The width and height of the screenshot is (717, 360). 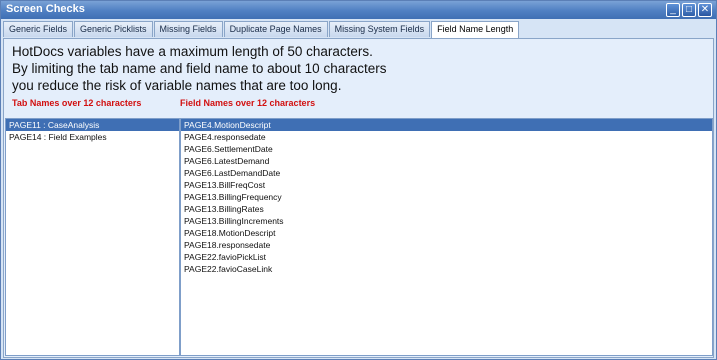 I want to click on list-item: PAGE22.favioPickList, so click(x=446, y=257).